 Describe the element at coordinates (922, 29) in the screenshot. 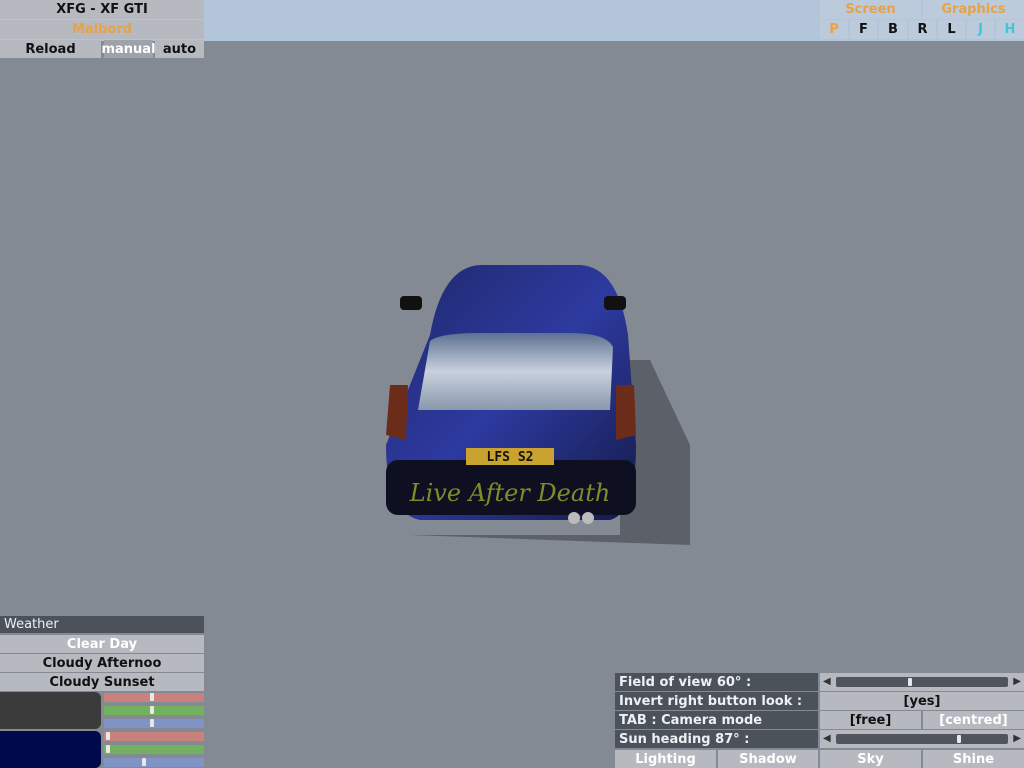

I see `view-button-r: R` at that location.